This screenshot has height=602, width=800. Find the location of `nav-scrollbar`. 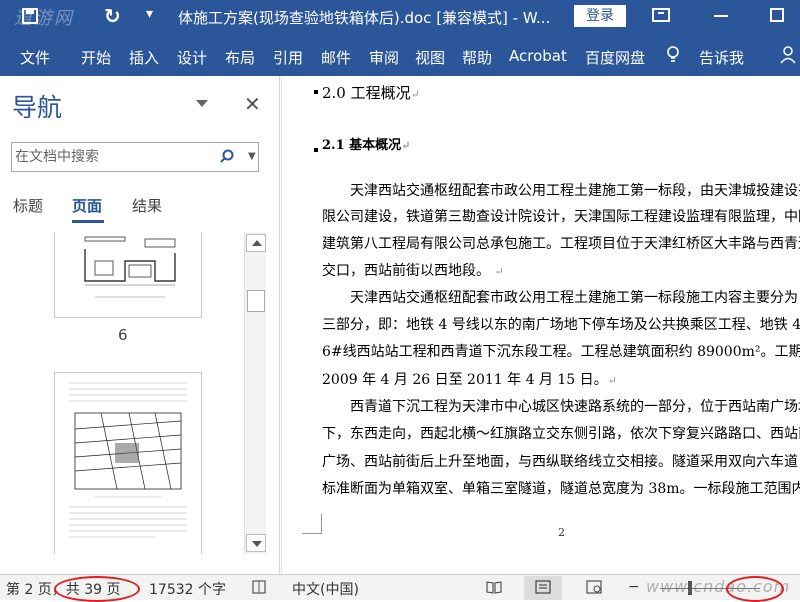

nav-scrollbar is located at coordinates (255, 393).